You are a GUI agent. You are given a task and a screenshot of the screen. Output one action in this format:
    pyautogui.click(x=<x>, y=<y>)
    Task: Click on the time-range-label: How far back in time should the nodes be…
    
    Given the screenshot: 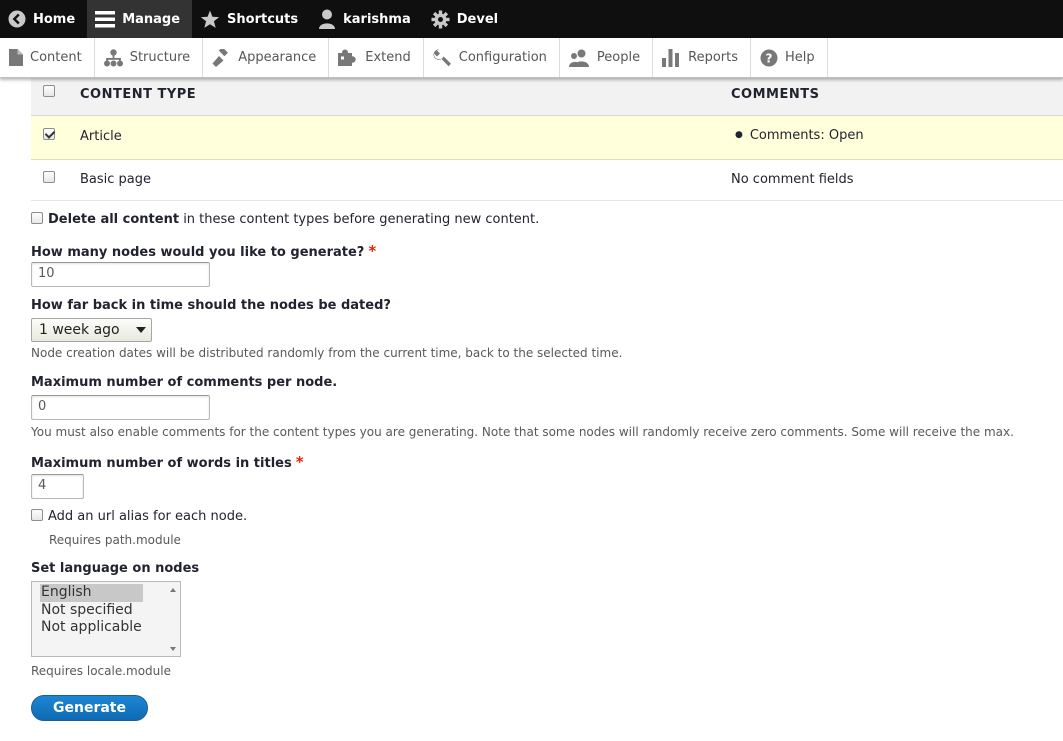 What is the action you would take?
    pyautogui.click(x=211, y=305)
    